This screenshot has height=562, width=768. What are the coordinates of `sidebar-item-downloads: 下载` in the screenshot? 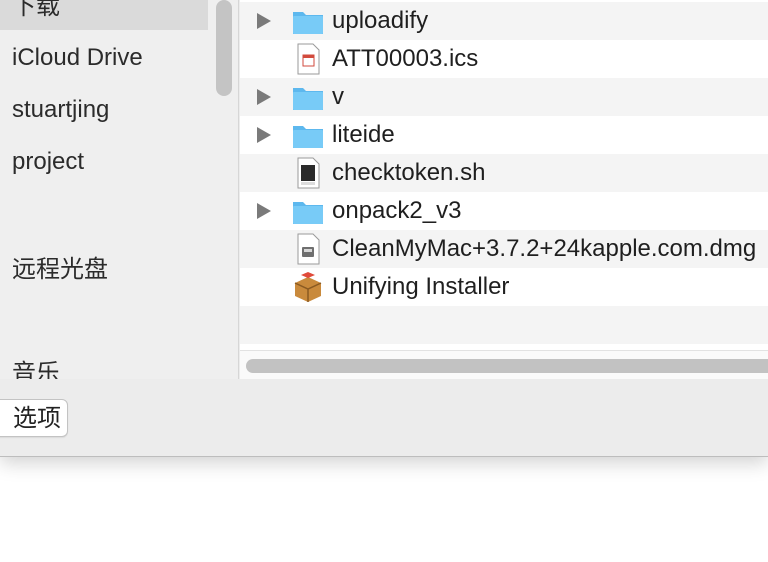 It's located at (36, 11).